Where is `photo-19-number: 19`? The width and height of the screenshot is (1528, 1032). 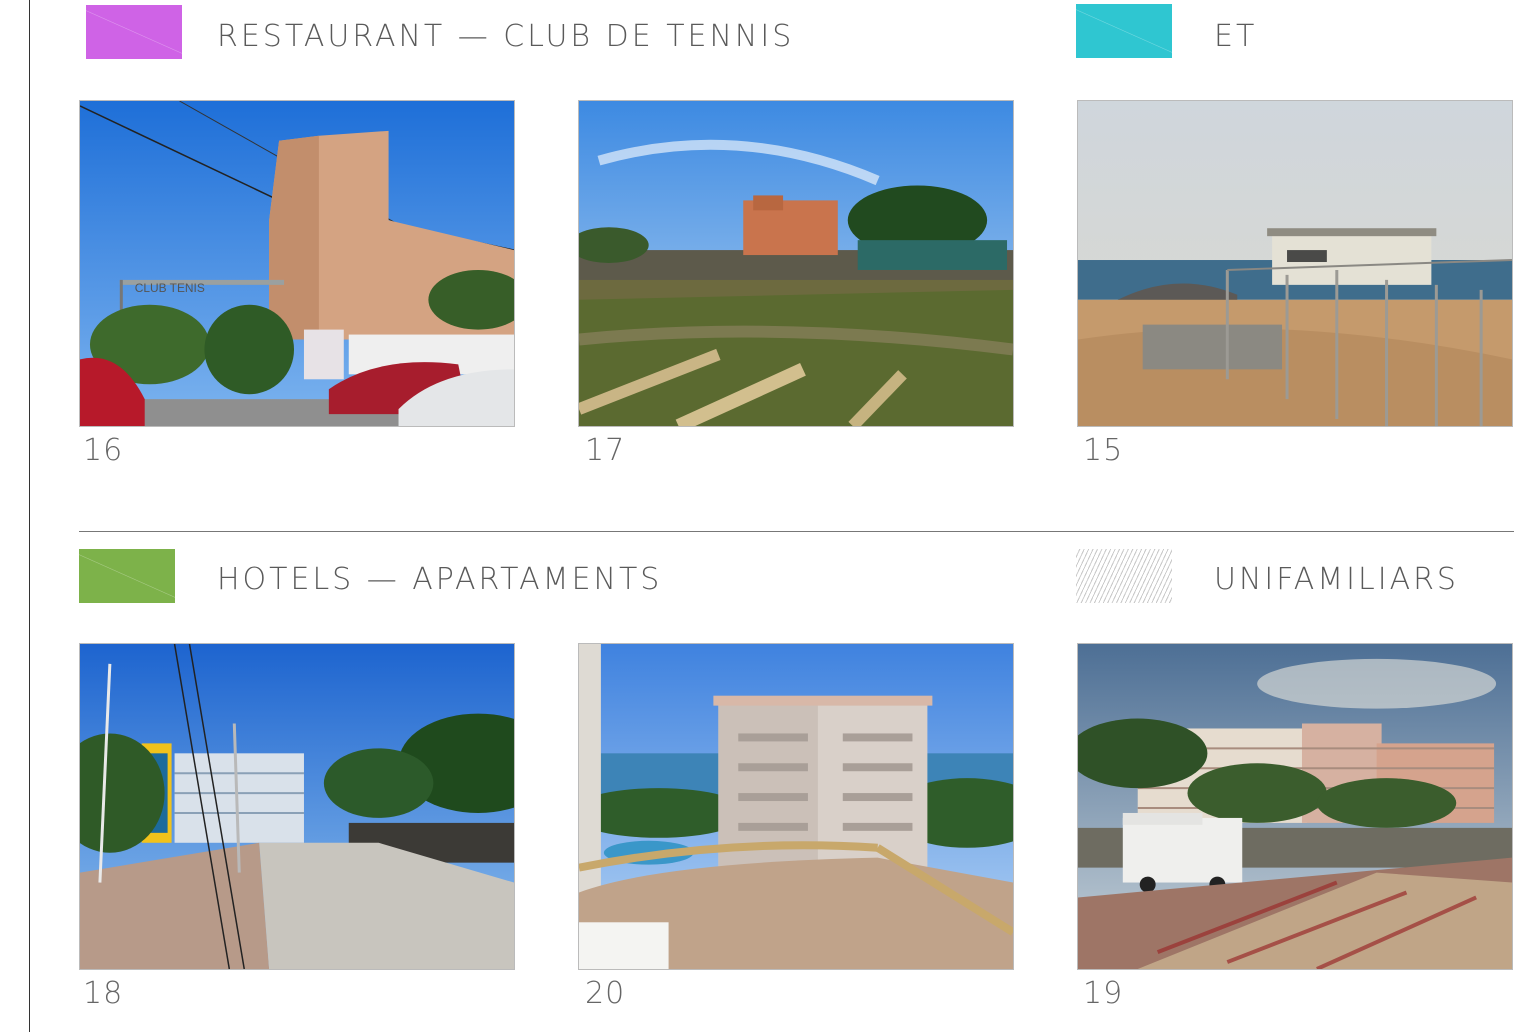
photo-19-number: 19 is located at coordinates (1103, 993).